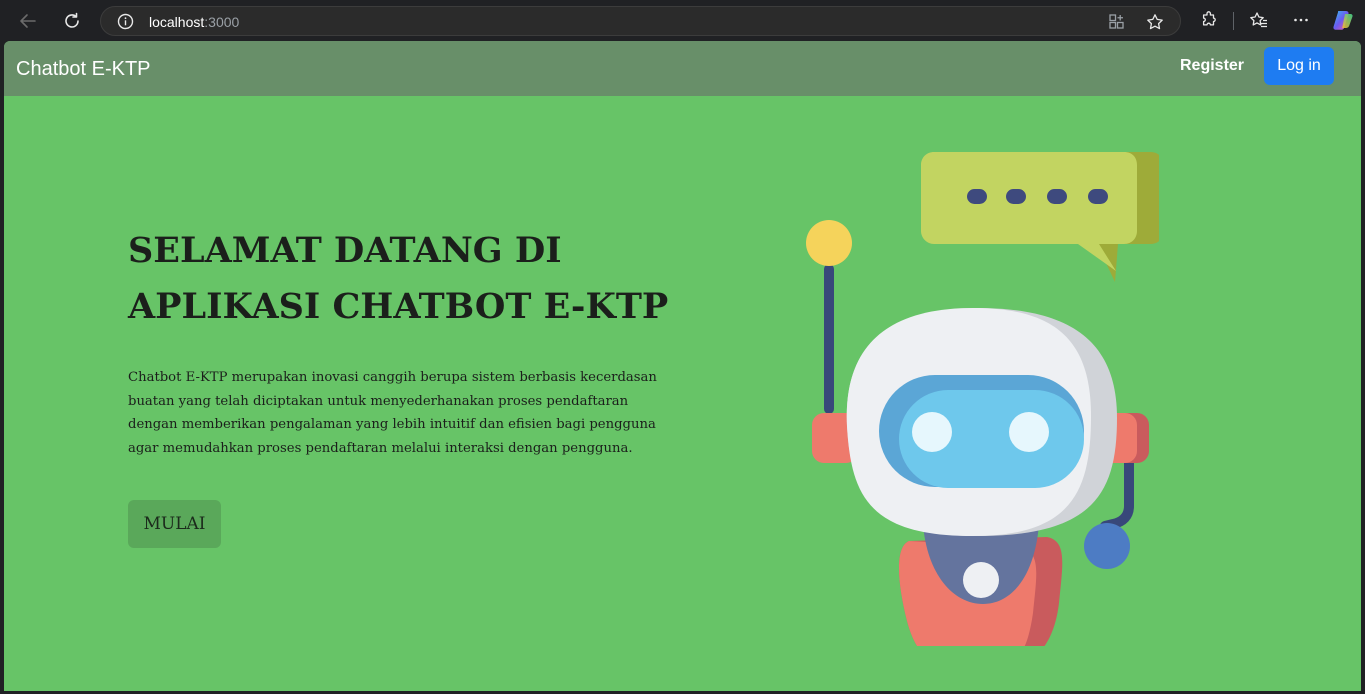  Describe the element at coordinates (1212, 66) in the screenshot. I see `register-link: Register` at that location.